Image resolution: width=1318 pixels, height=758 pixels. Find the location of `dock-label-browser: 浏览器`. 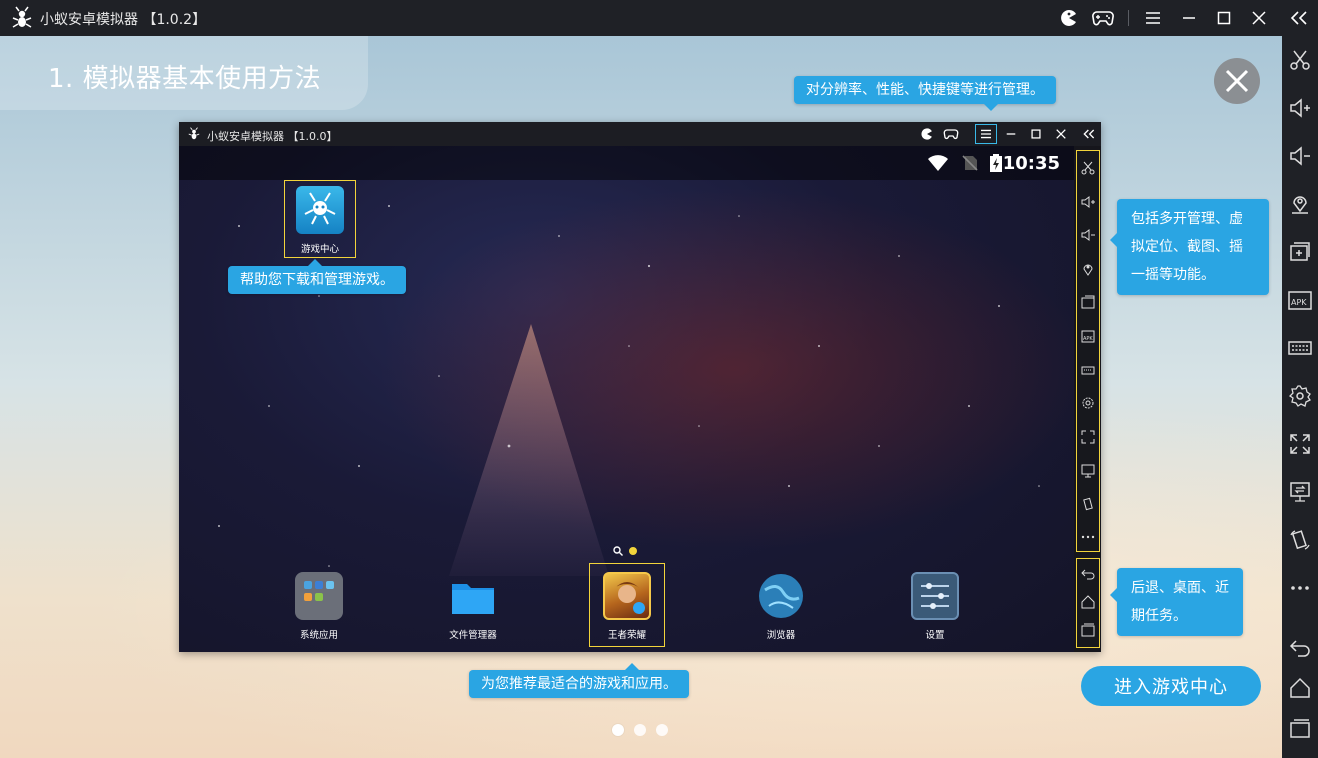

dock-label-browser: 浏览器 is located at coordinates (781, 635).